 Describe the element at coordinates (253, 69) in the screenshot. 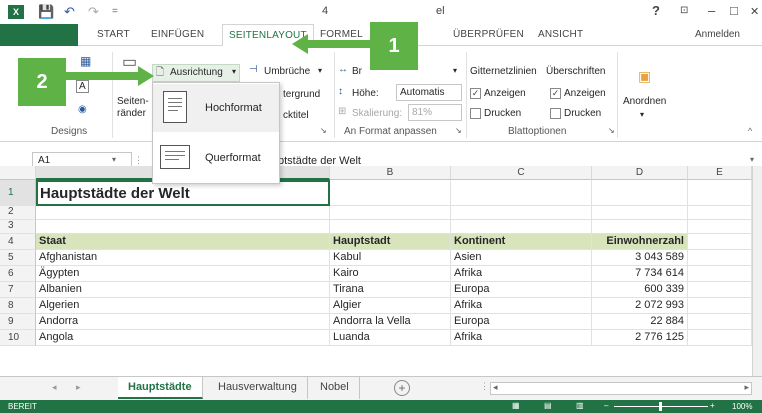

I see `breaks-icon: ⊣` at that location.